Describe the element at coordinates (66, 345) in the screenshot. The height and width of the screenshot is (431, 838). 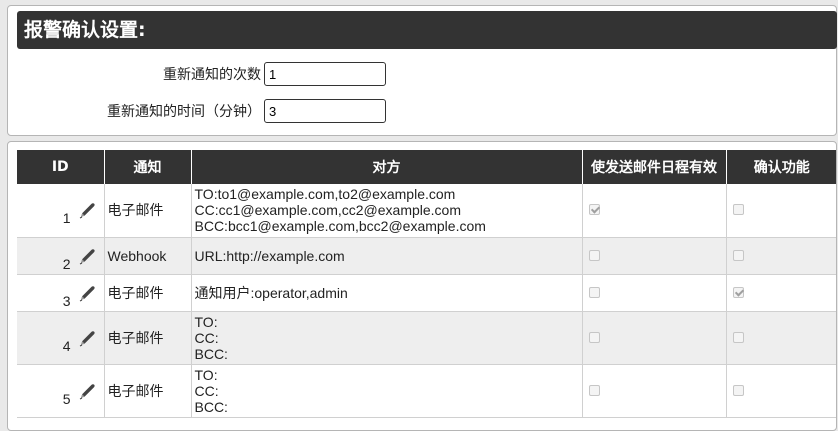
I see `row-id: 4` at that location.